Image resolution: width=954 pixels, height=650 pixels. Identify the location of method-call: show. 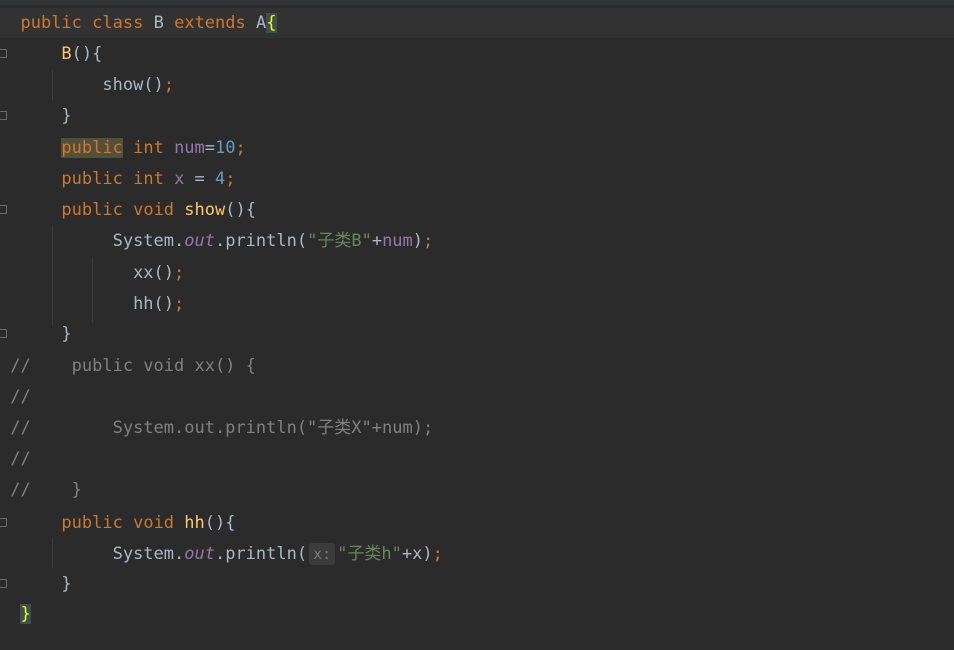
(123, 85).